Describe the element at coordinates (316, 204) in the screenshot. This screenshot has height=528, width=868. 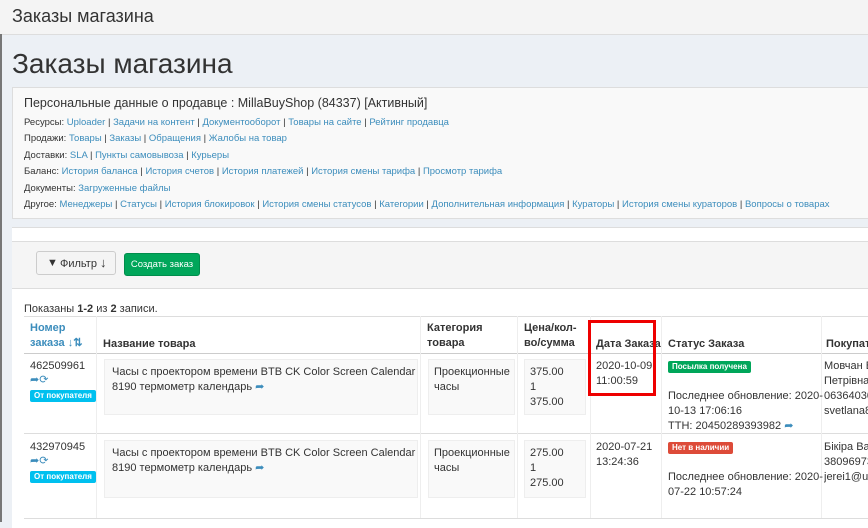
I see `nav-link: История смены статусов` at that location.